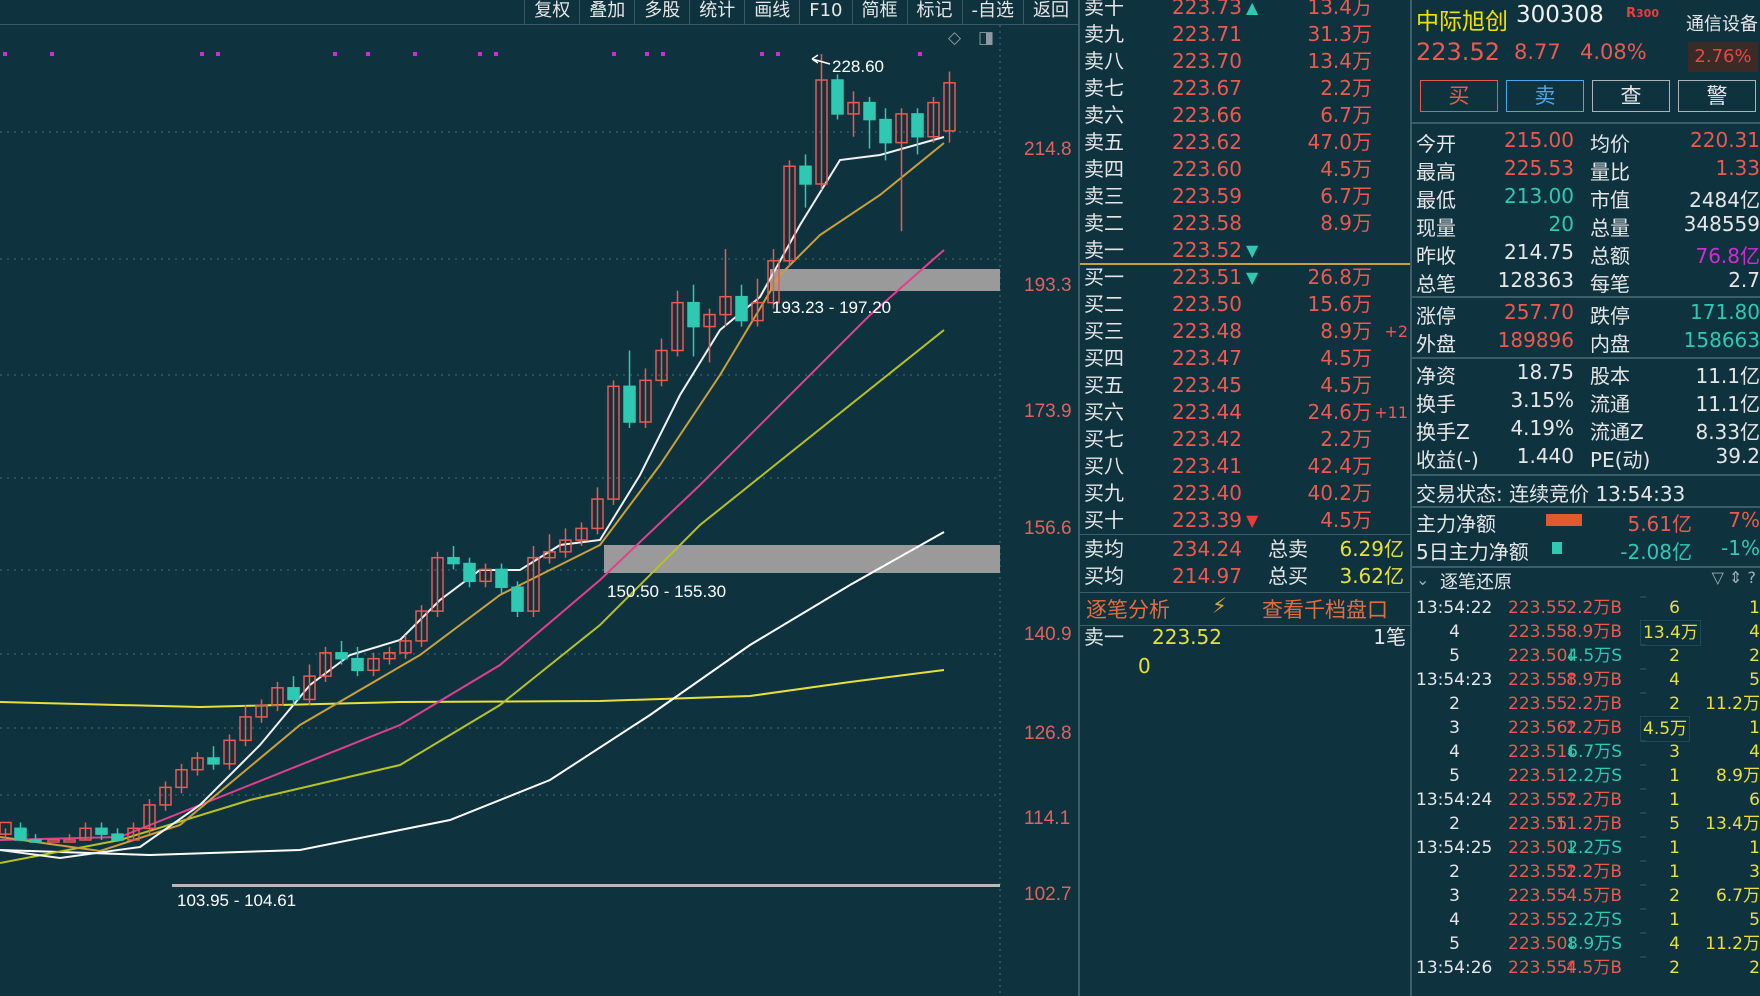 Image resolution: width=1760 pixels, height=996 pixels. I want to click on sector-name: 通信设备, so click(1722, 23).